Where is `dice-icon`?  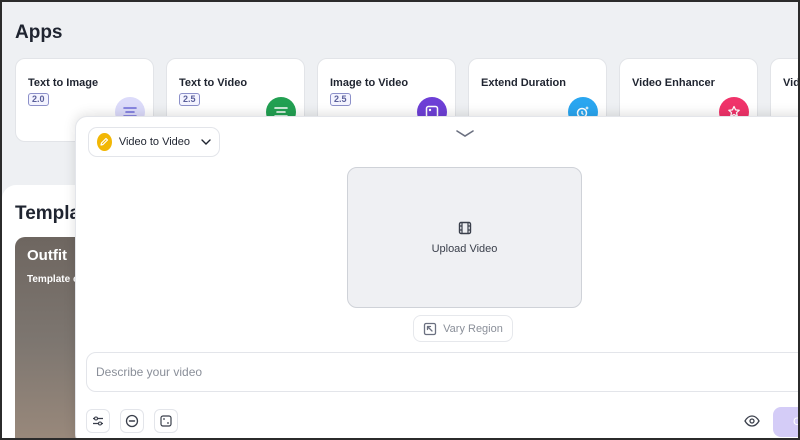
dice-icon is located at coordinates (166, 421).